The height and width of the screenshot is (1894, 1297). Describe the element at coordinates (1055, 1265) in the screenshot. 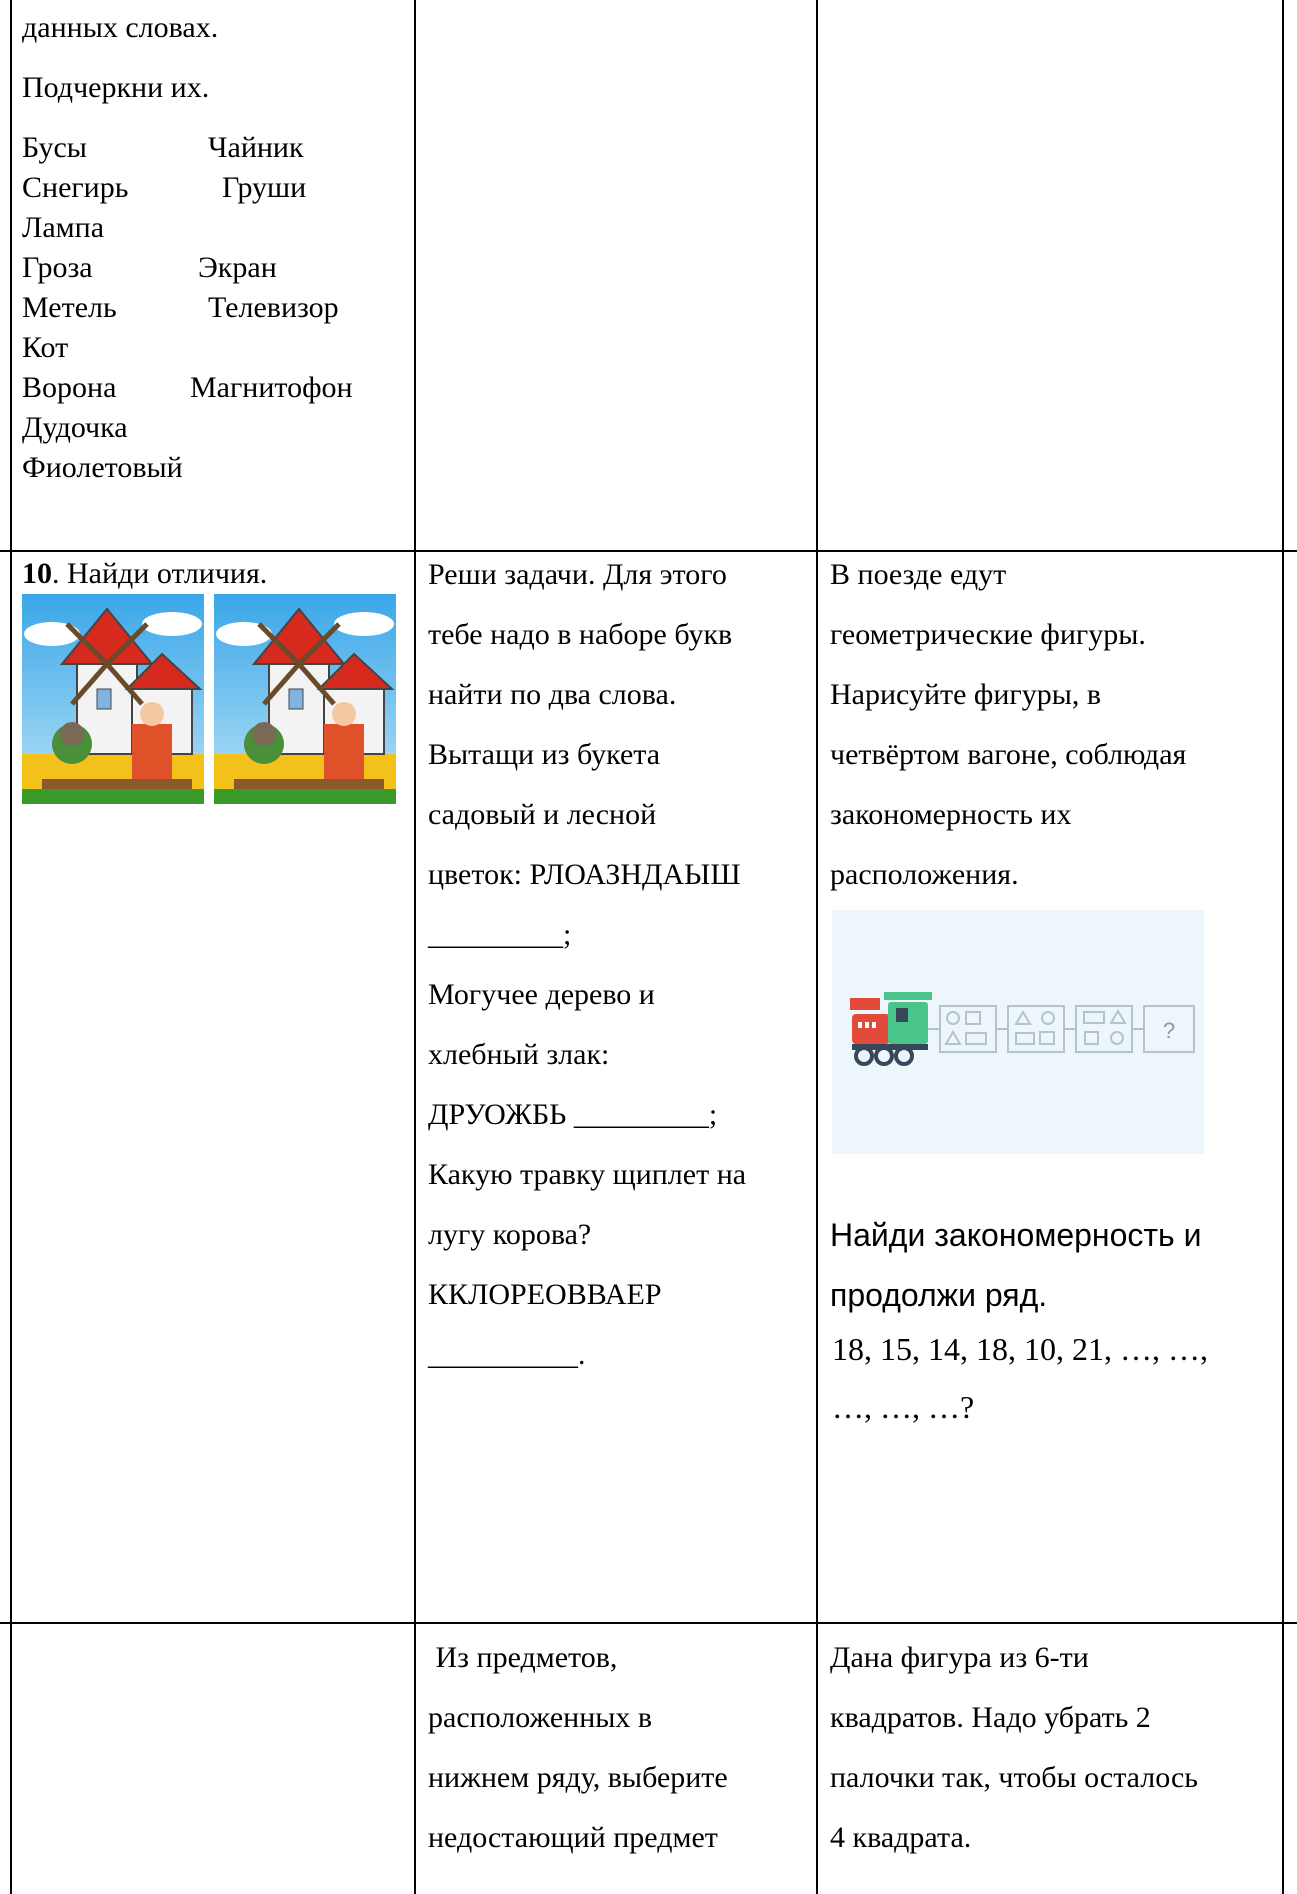

I see `cell-number-pattern: Найди закономерность и продолжи ряд.` at that location.